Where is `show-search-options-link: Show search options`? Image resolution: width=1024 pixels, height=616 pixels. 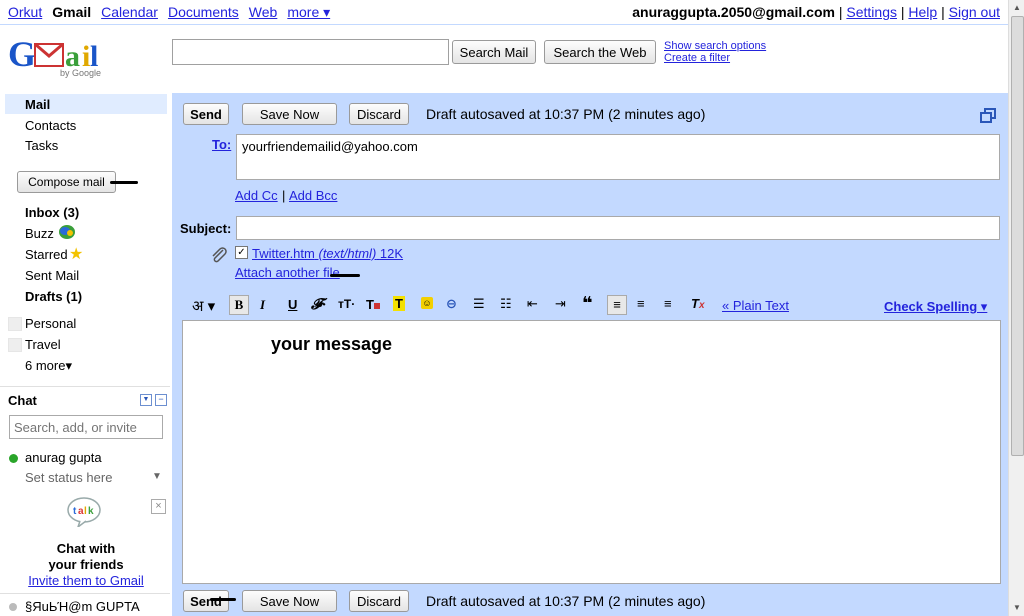
show-search-options-link: Show search options is located at coordinates (715, 46).